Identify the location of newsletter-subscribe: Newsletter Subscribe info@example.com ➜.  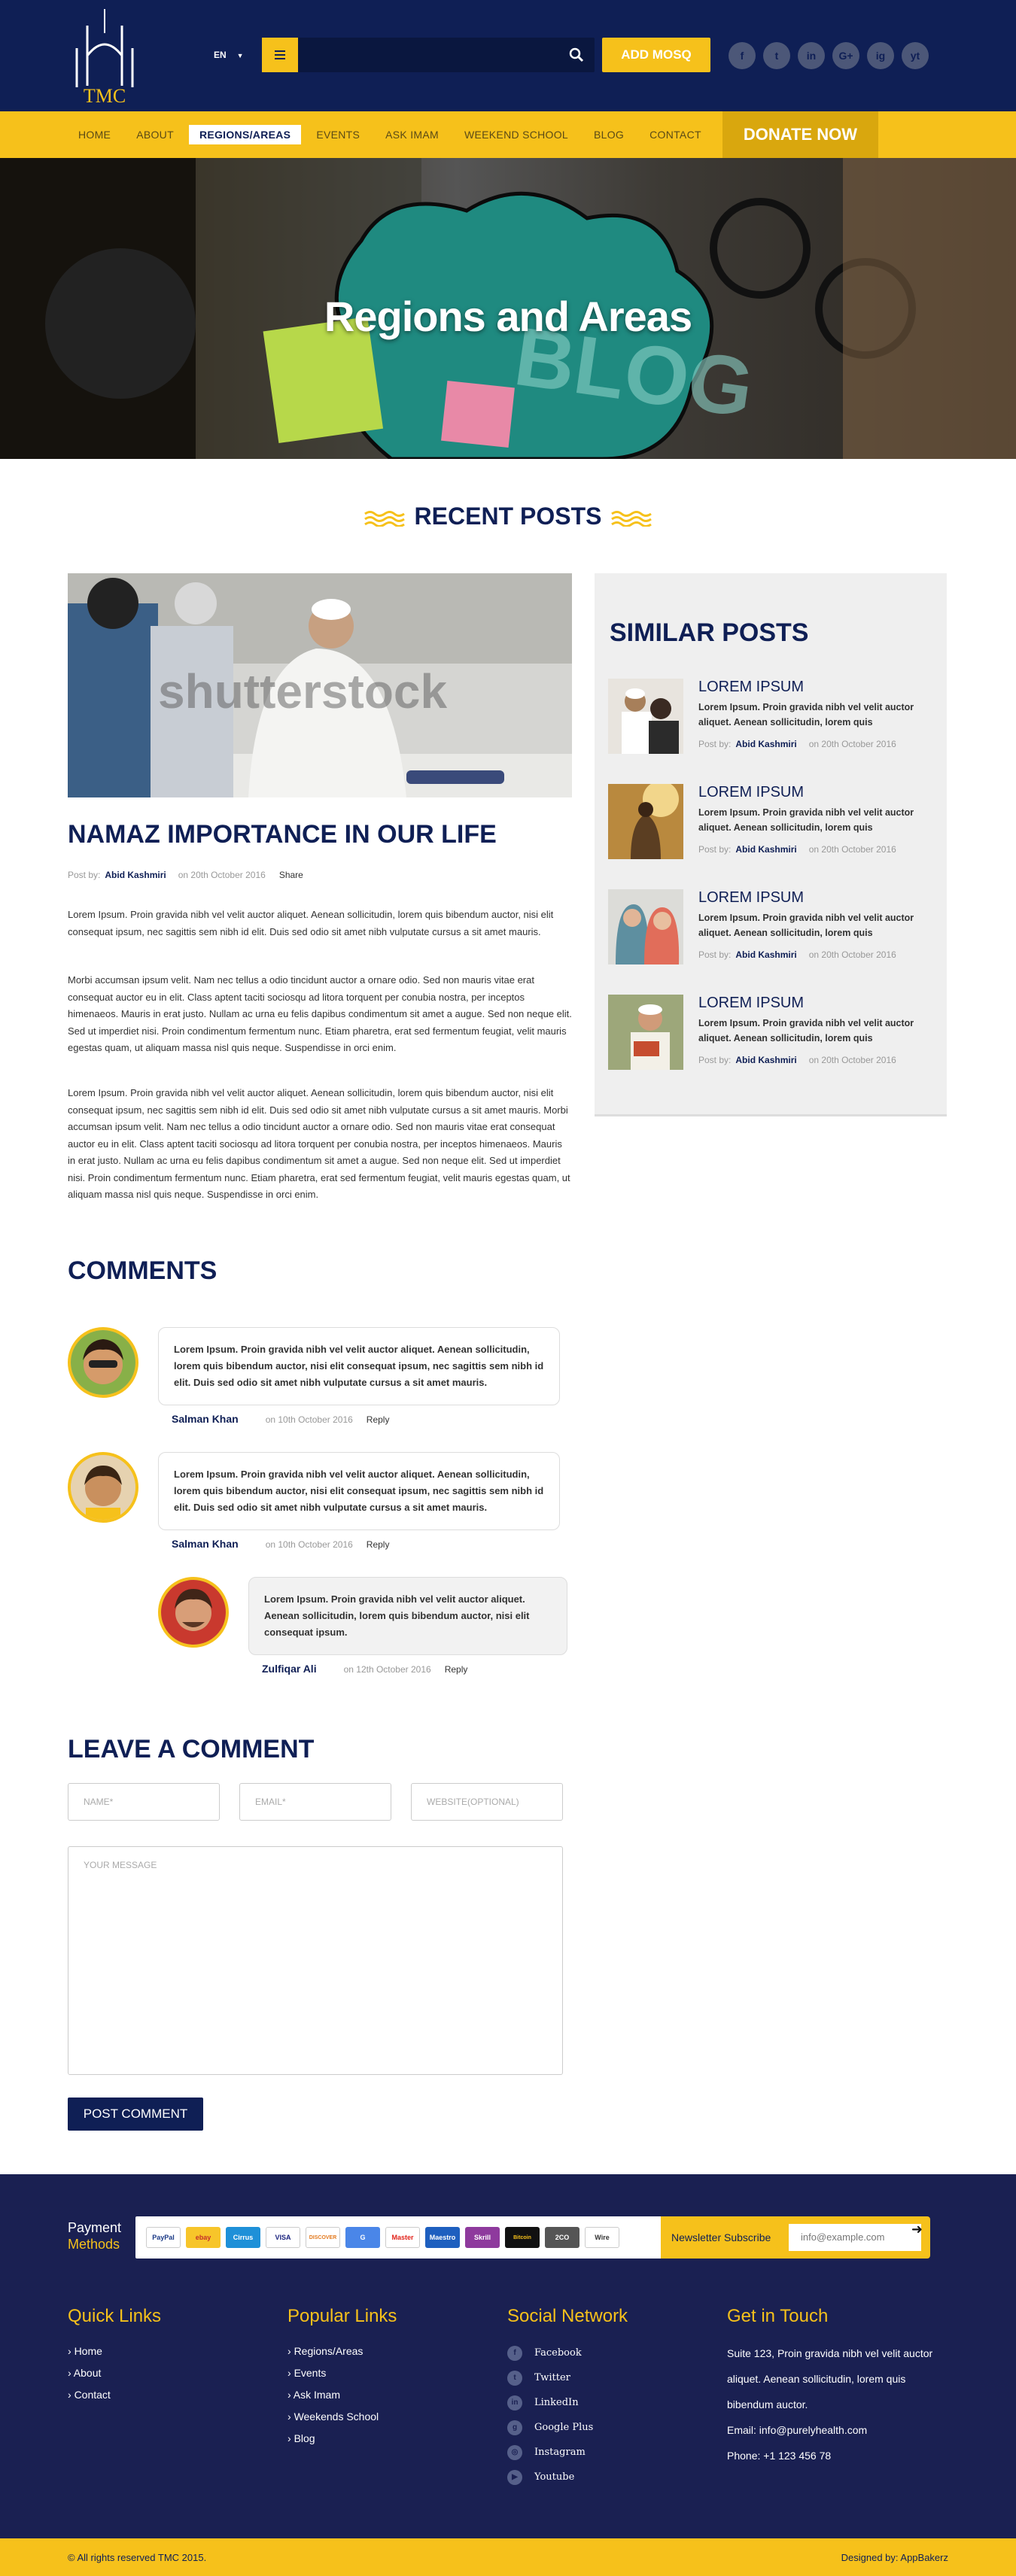
(796, 2238).